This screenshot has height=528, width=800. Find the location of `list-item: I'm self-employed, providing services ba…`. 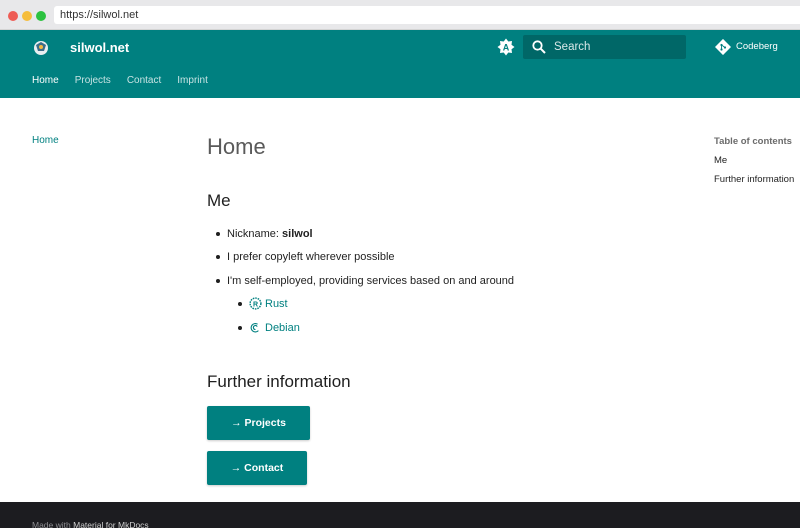

list-item: I'm self-employed, providing services ba… is located at coordinates (365, 281).